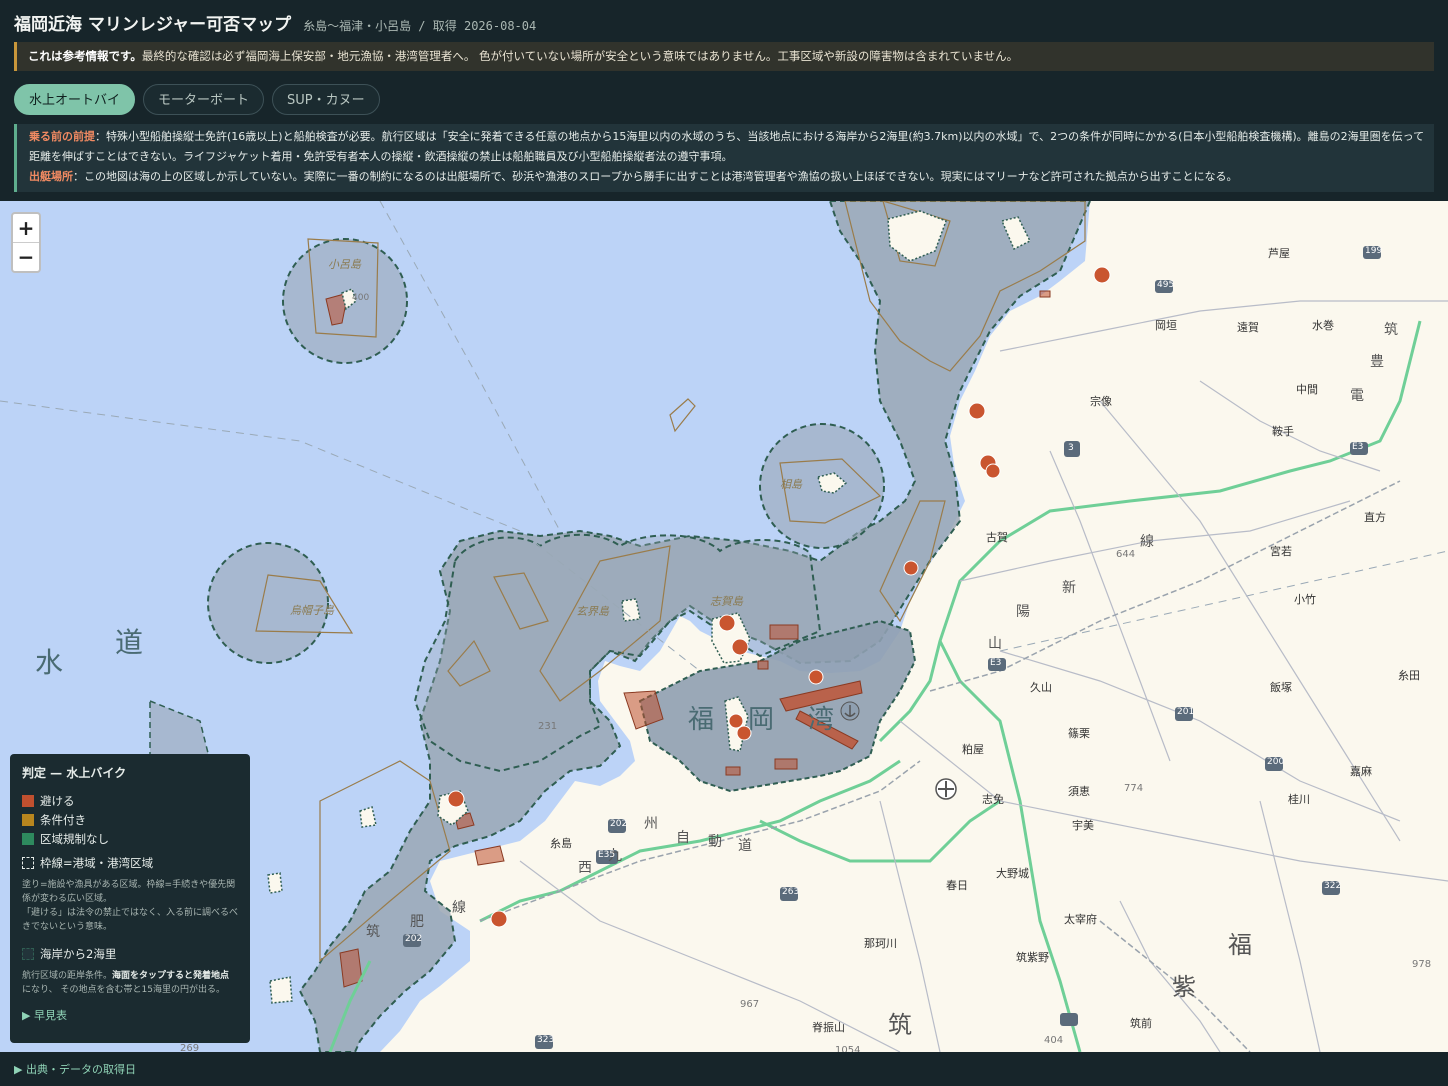  Describe the element at coordinates (28, 953) in the screenshot. I see `coast-swatch` at that location.